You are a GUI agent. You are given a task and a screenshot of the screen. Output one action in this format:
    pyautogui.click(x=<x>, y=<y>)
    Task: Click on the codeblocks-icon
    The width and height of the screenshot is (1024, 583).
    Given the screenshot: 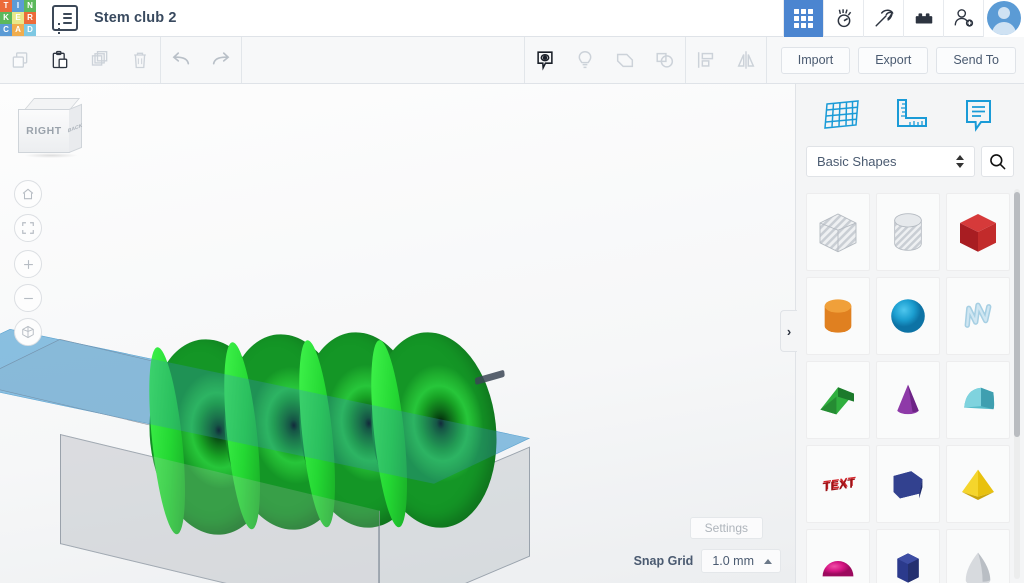 What is the action you would take?
    pyautogui.click(x=843, y=18)
    